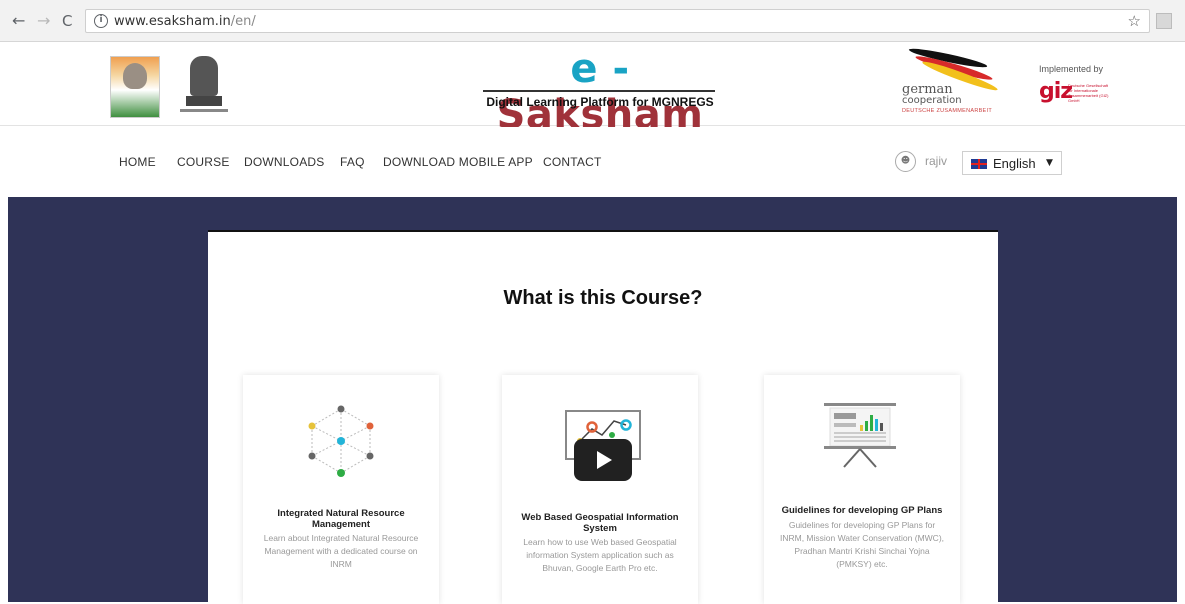 Image resolution: width=1185 pixels, height=604 pixels. I want to click on back-arrow-icon: ←, so click(18, 21).